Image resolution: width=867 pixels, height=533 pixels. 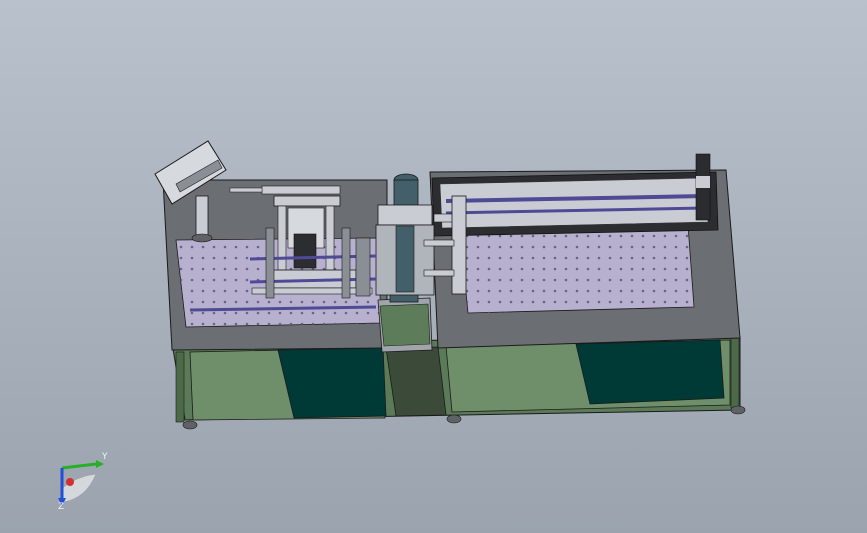 What do you see at coordinates (61, 507) in the screenshot?
I see `z-axis-label: Z` at bounding box center [61, 507].